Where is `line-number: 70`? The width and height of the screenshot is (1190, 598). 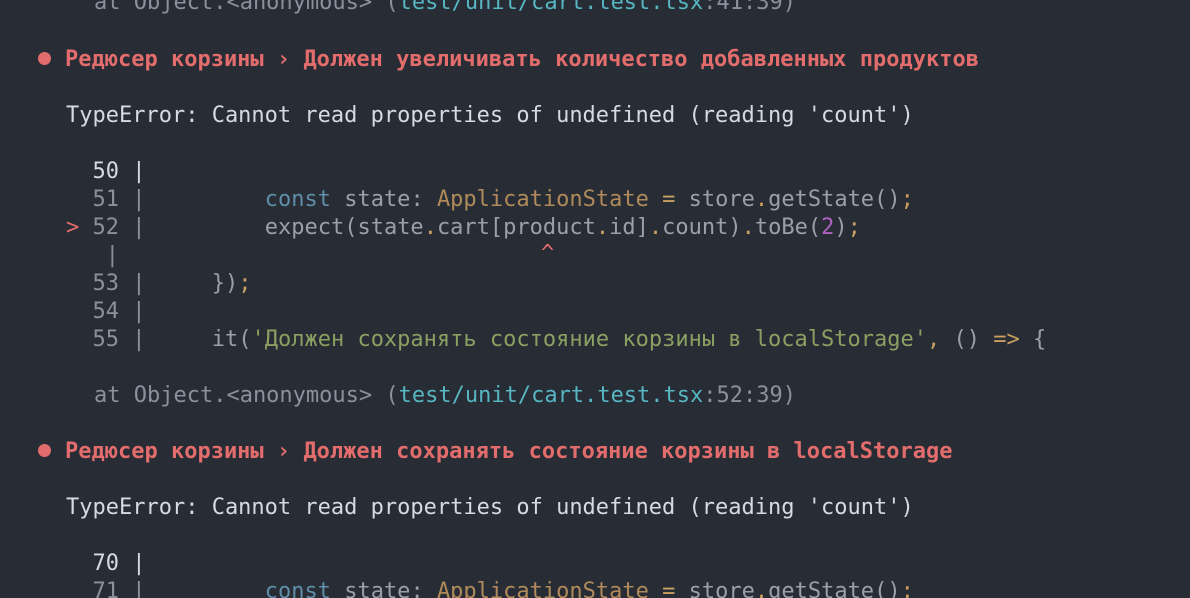
line-number: 70 is located at coordinates (106, 563).